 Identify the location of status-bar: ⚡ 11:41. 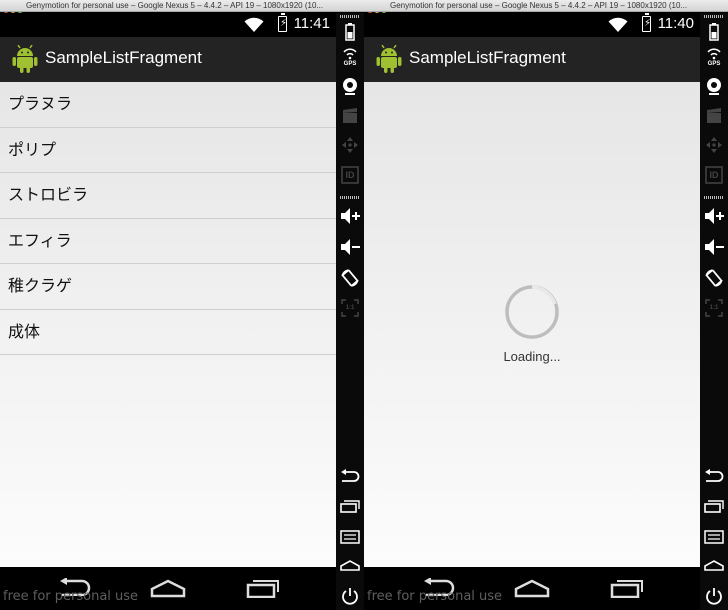
(168, 25).